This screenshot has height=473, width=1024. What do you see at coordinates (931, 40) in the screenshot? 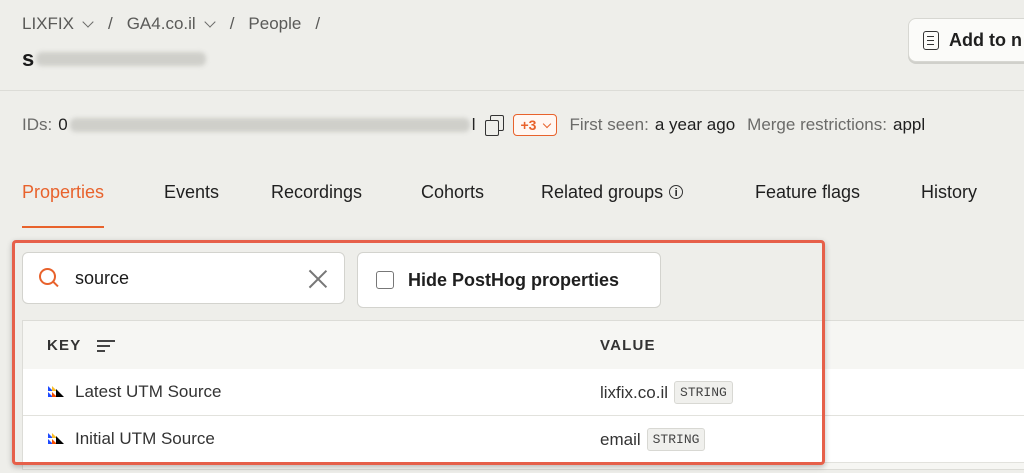
I see `notebook-icon` at bounding box center [931, 40].